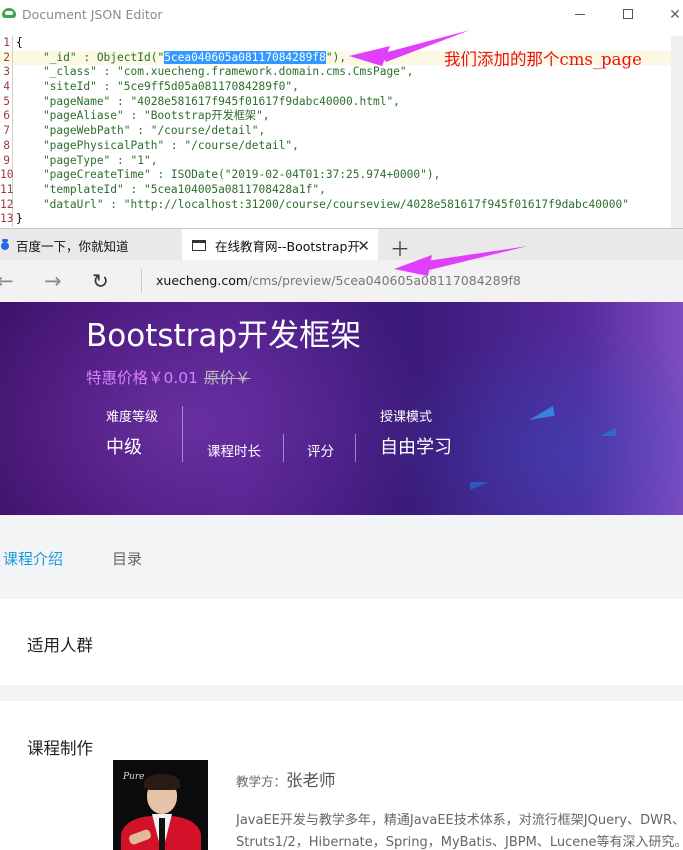  Describe the element at coordinates (261, 781) in the screenshot. I see `teacher-prefix: 教学方：` at that location.